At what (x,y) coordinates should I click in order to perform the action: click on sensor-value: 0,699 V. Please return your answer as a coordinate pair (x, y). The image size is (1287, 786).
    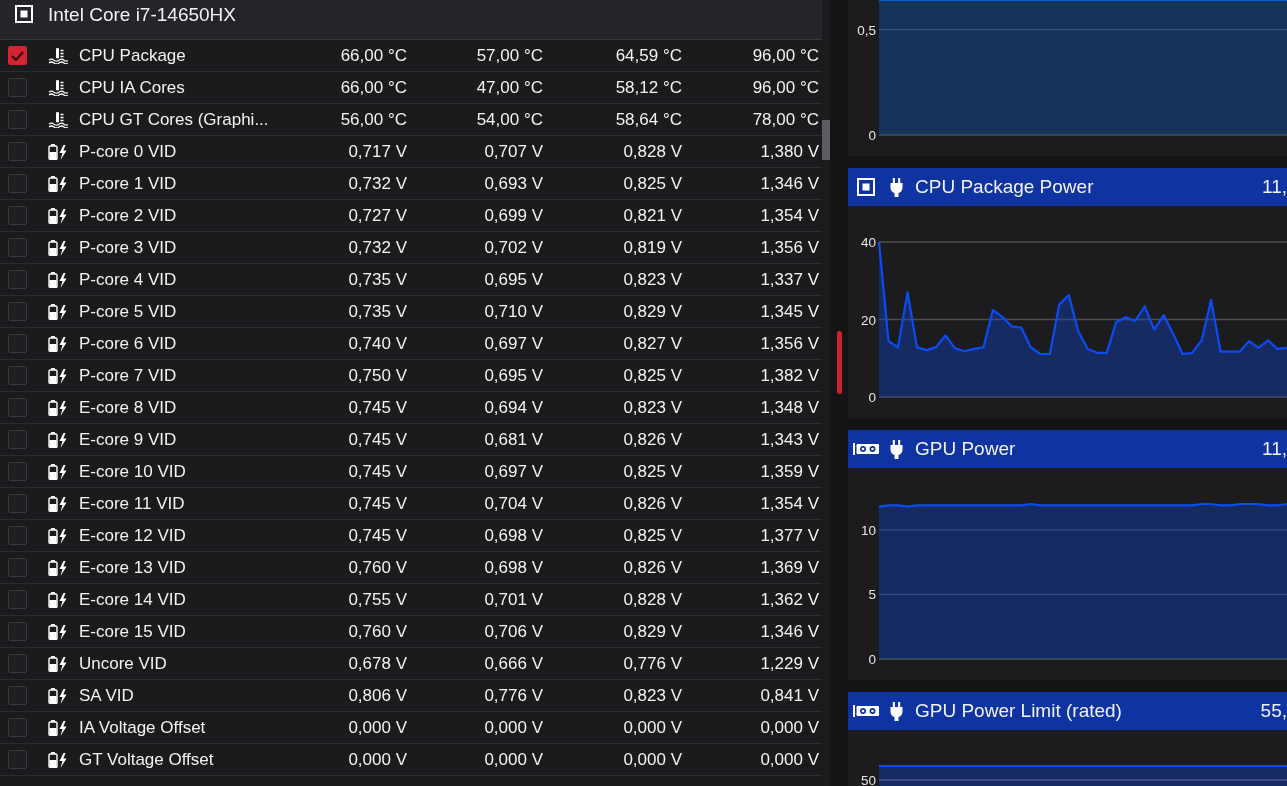
    Looking at the image, I should click on (513, 215).